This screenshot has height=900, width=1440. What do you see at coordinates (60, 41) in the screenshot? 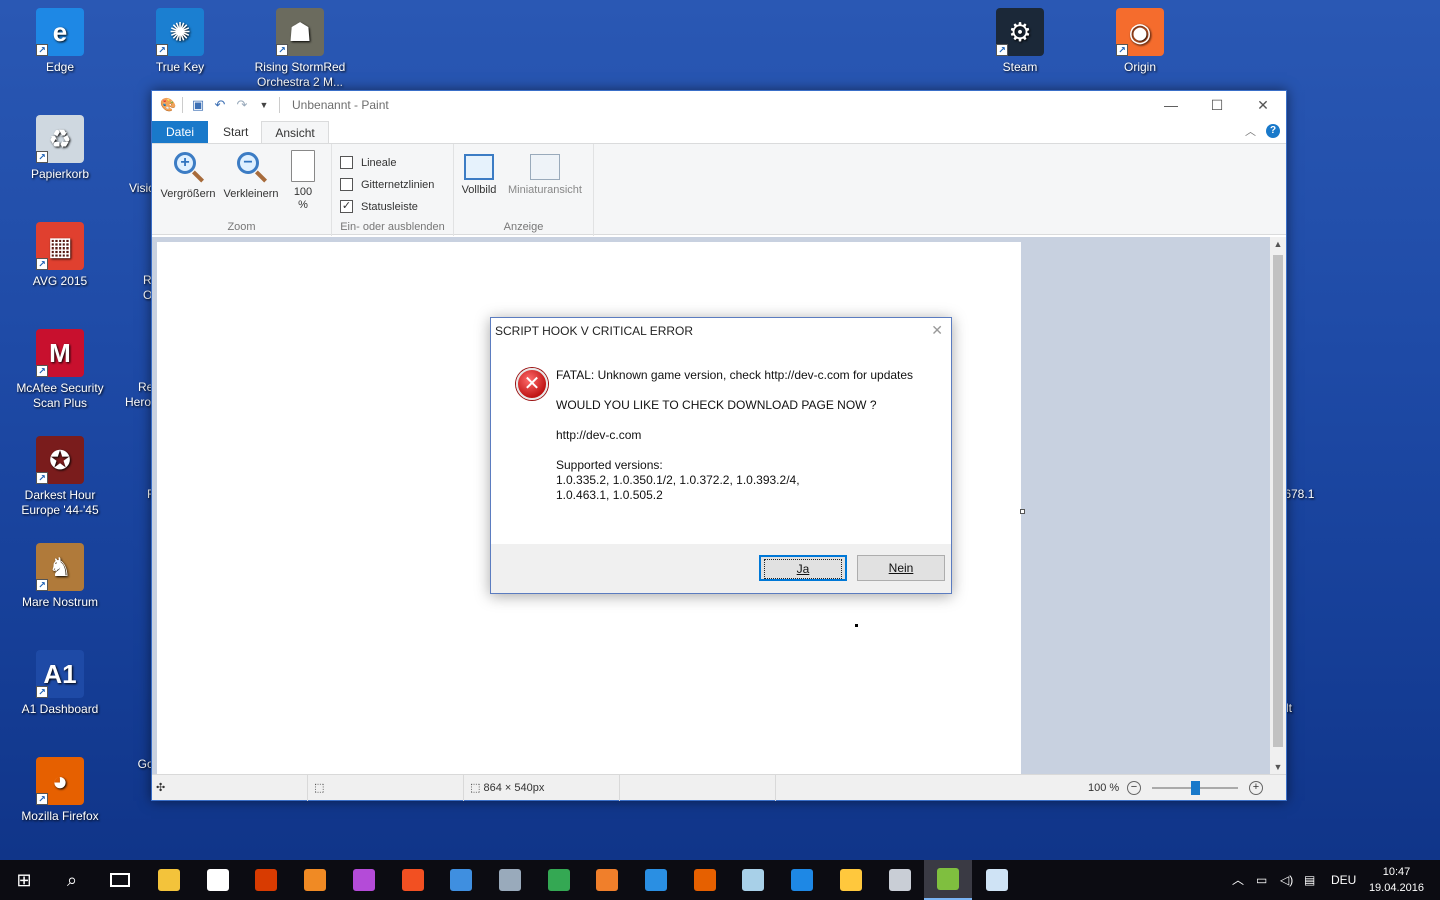
I see `desktop-icon: e ↗ Edge` at bounding box center [60, 41].